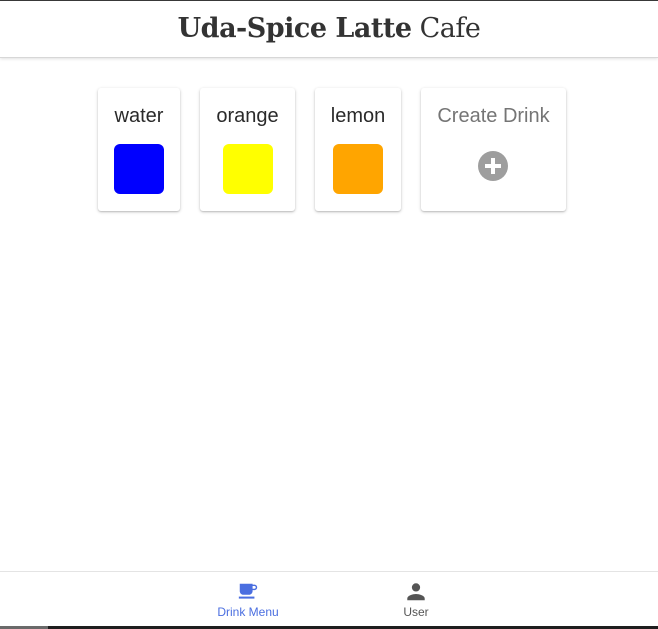  Describe the element at coordinates (248, 600) in the screenshot. I see `nav-item-drink-menu: Drink Menu` at that location.